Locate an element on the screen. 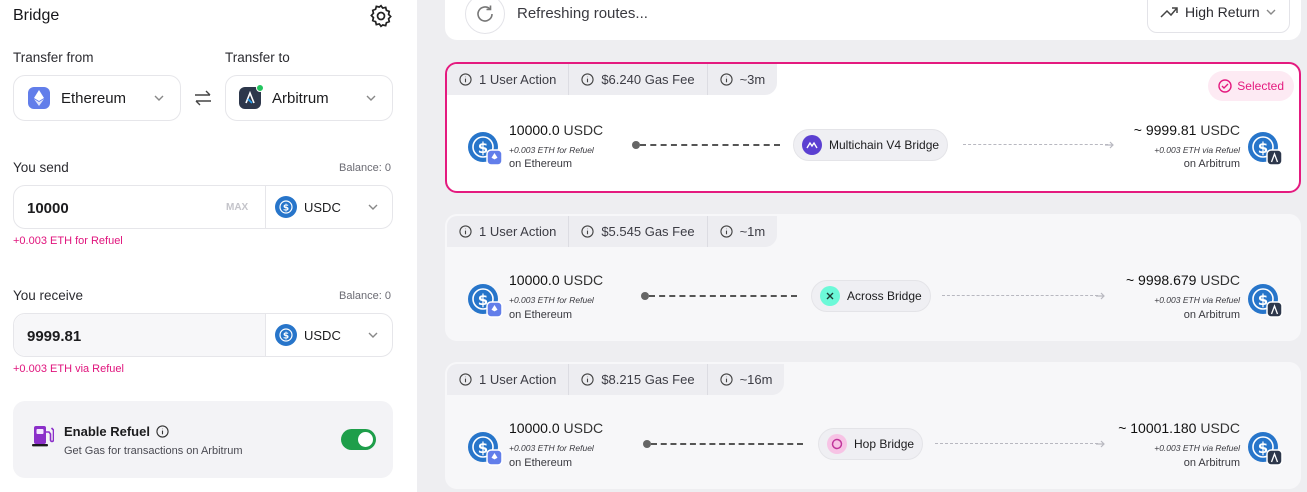 The image size is (1307, 492). receive-amount-value: 9999.81 is located at coordinates (54, 336).